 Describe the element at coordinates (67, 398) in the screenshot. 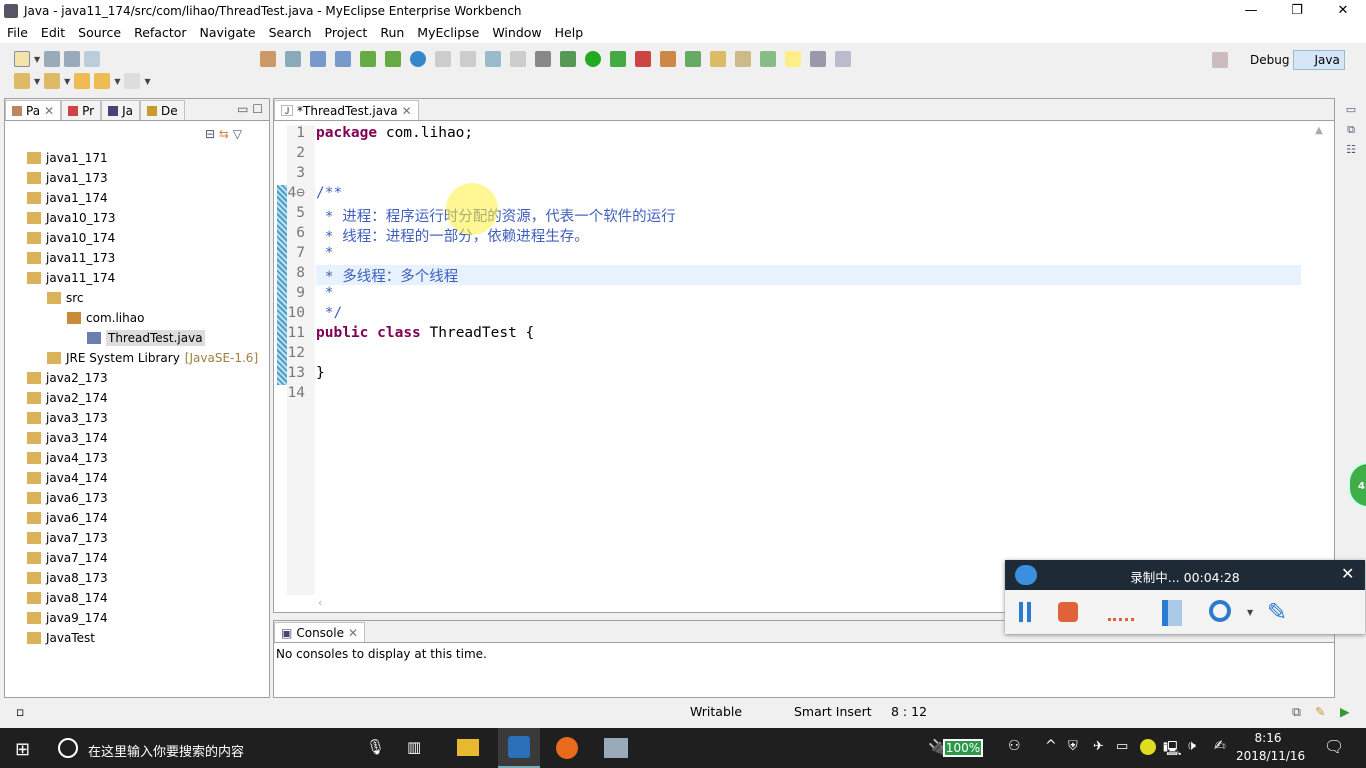

I see `project-item: java2_174` at that location.